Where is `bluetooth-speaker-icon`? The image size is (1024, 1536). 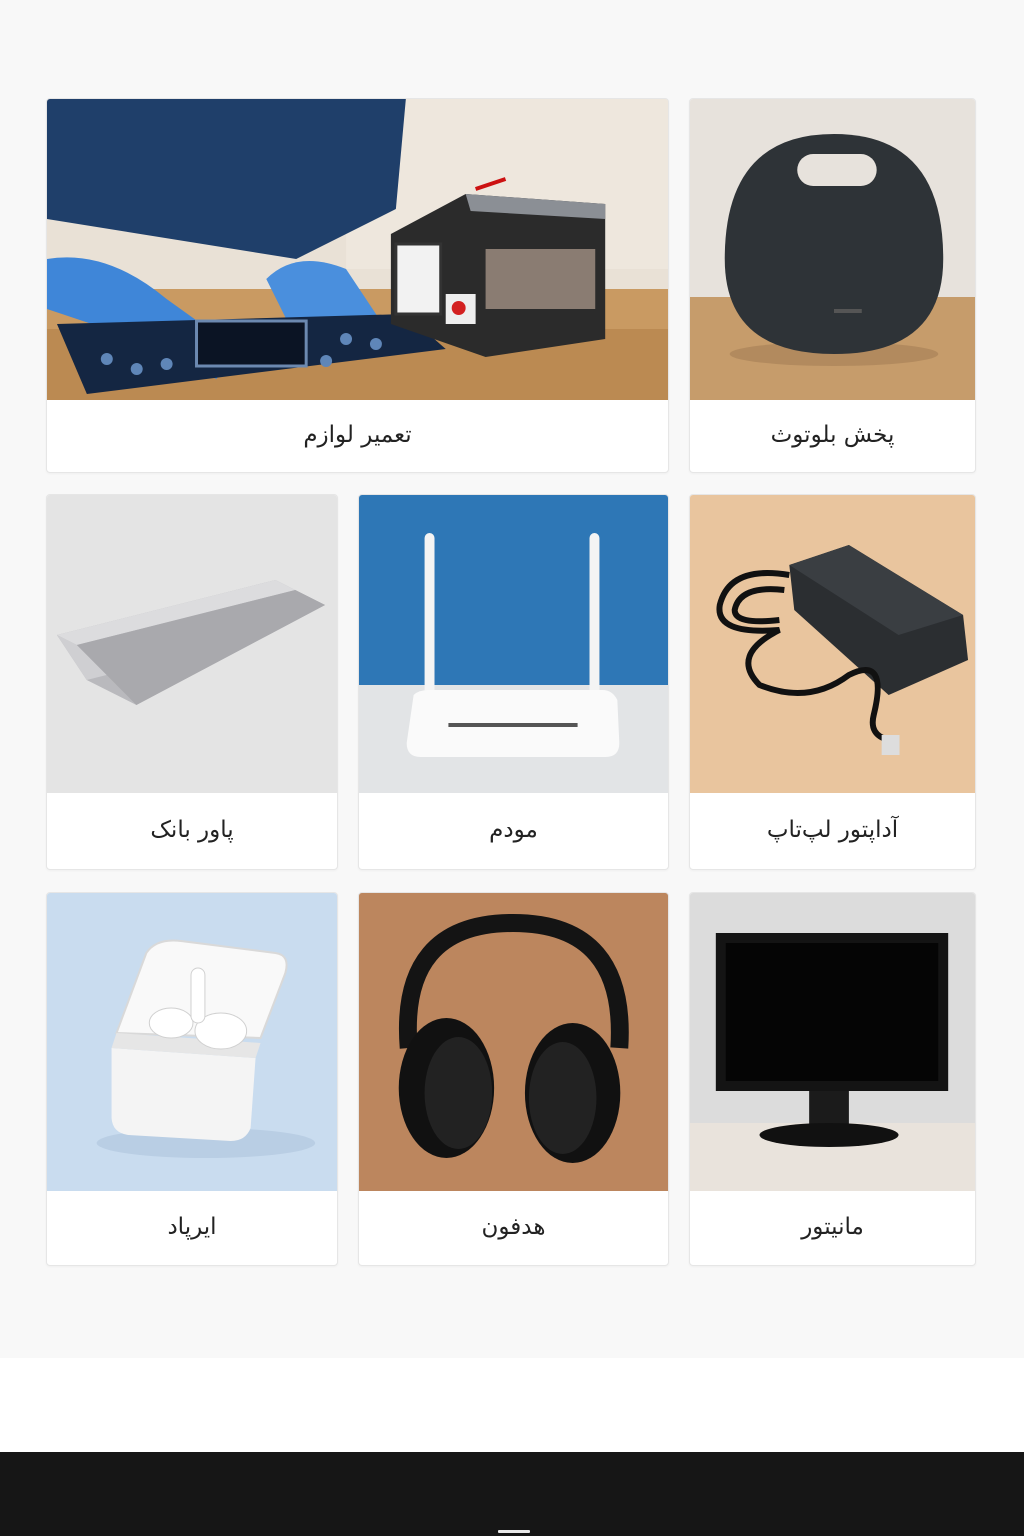
bluetooth-speaker-icon is located at coordinates (832, 249).